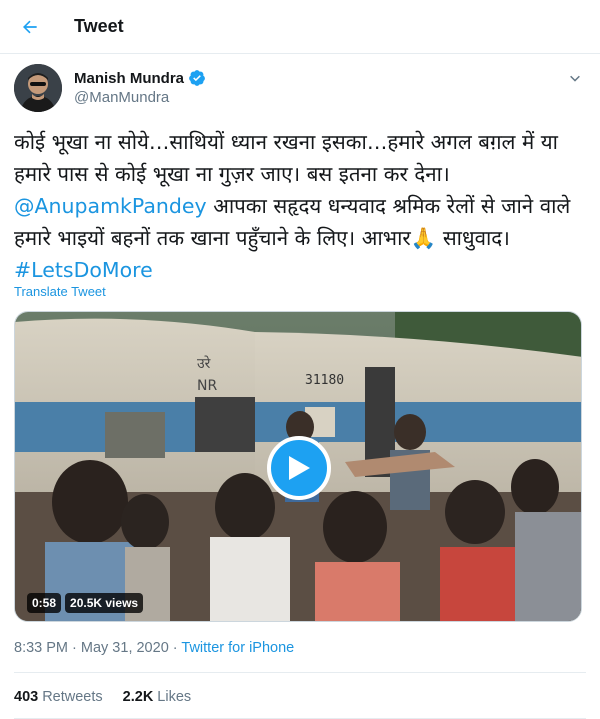 This screenshot has width=600, height=719. What do you see at coordinates (125, 648) in the screenshot?
I see `tweet-date: May 31, 2020` at bounding box center [125, 648].